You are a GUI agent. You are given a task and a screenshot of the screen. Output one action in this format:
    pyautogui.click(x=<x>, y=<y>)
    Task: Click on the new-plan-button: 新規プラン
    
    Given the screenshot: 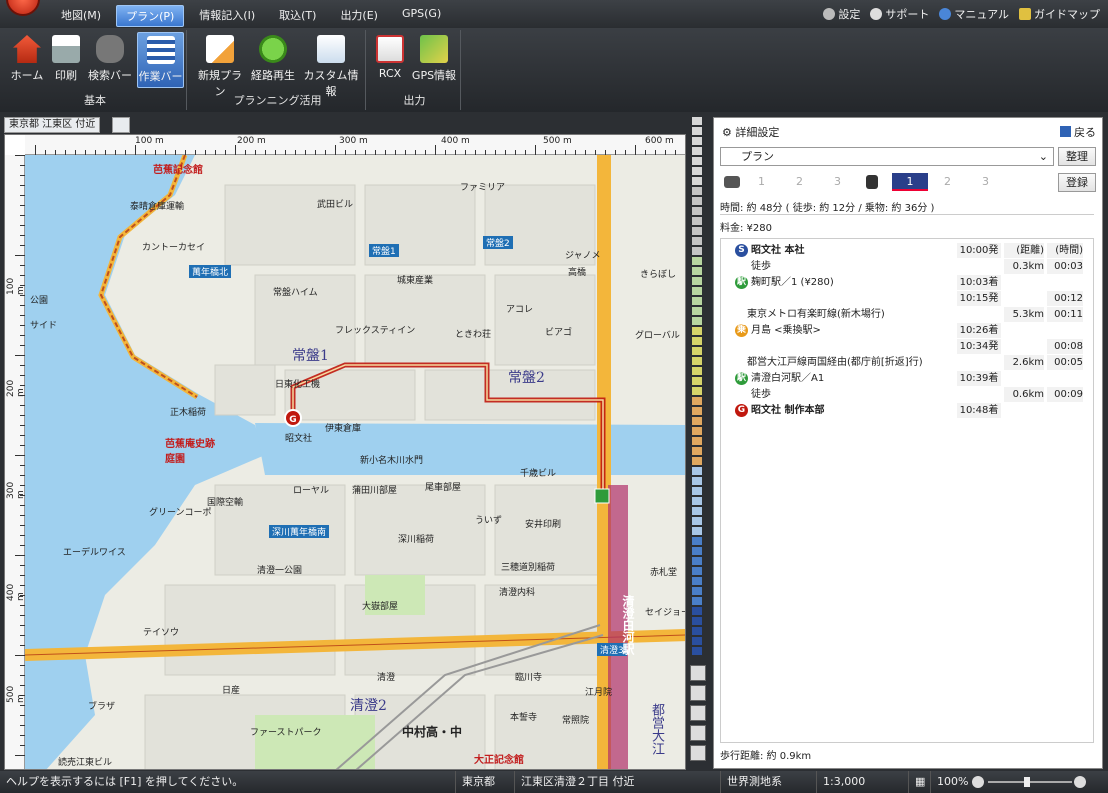 What is the action you would take?
    pyautogui.click(x=220, y=65)
    